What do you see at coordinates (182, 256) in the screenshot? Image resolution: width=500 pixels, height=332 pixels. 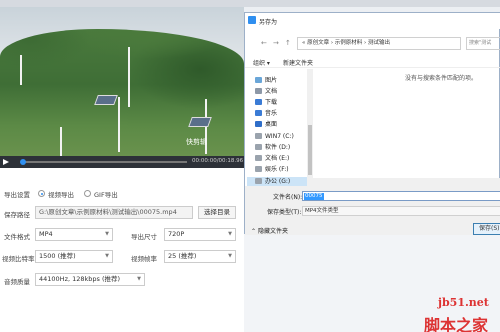 I see `framerate-value: 25 (推荐)` at bounding box center [182, 256].